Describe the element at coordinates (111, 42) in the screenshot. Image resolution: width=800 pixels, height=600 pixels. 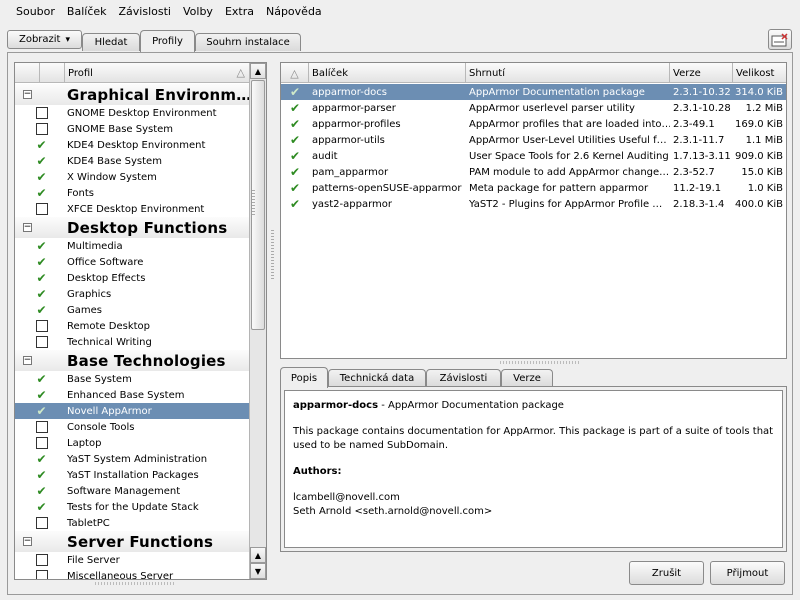
I see `tab-search: Hledat` at that location.